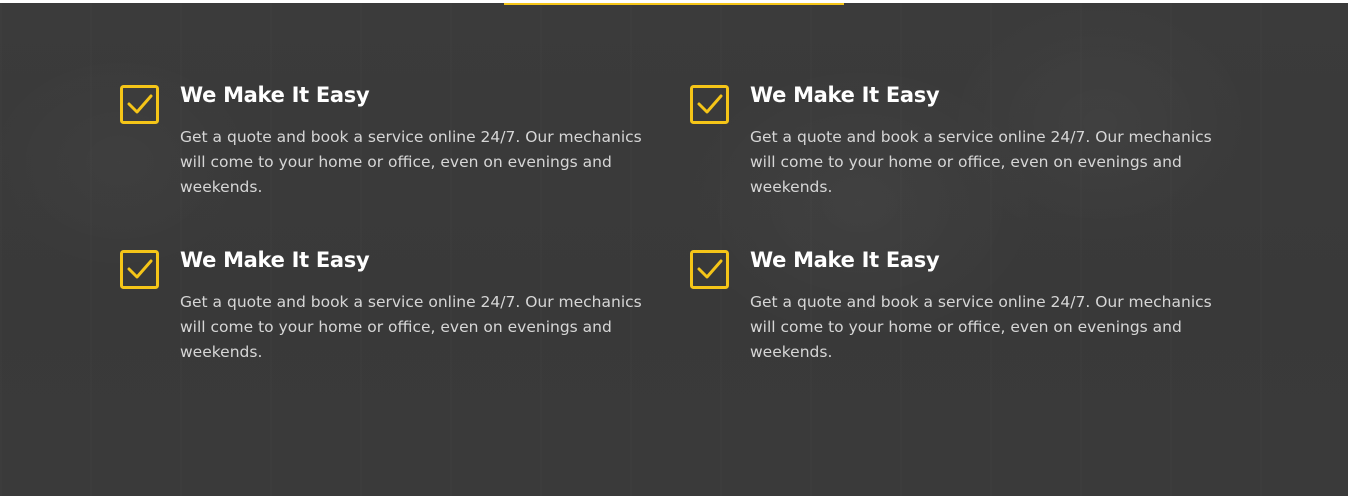 The height and width of the screenshot is (499, 1348). Describe the element at coordinates (674, 4) in the screenshot. I see `accent-bar` at that location.